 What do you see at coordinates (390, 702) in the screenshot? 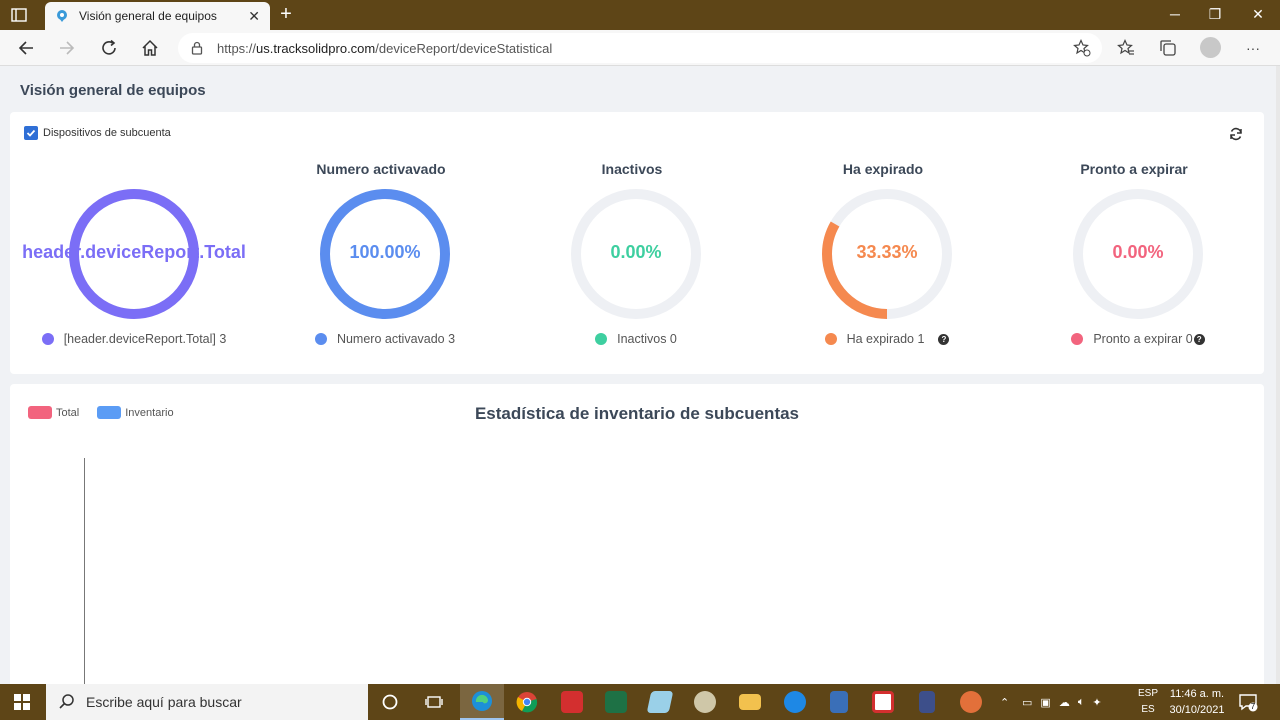
I see `cortana-icon` at bounding box center [390, 702].